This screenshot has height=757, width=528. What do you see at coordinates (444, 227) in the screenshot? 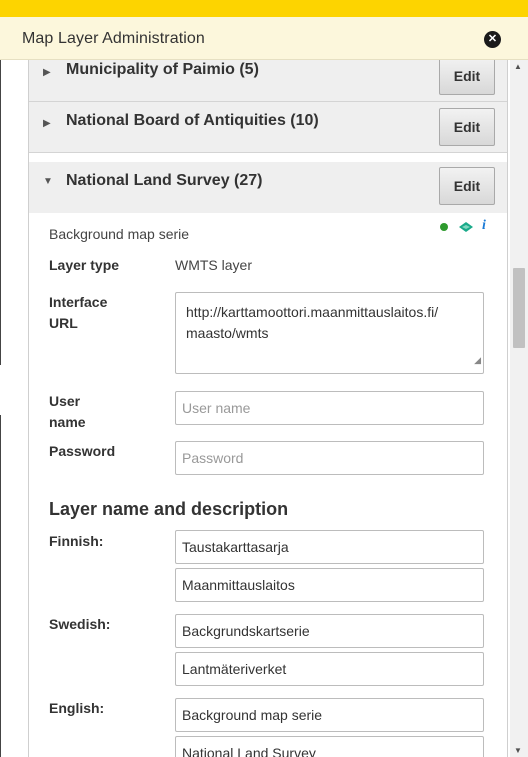
I see `status-dot-icon` at bounding box center [444, 227].